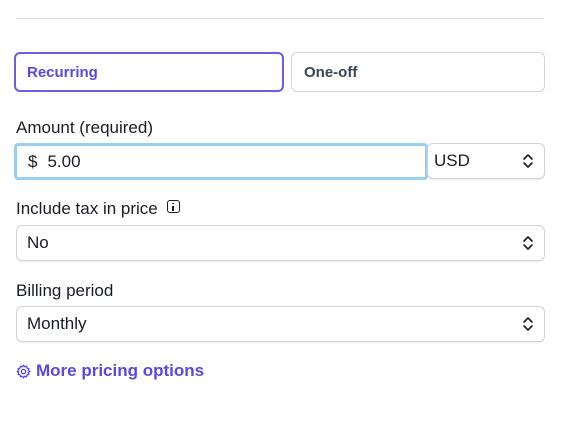  What do you see at coordinates (33, 161) in the screenshot?
I see `currency-symbol: $` at bounding box center [33, 161].